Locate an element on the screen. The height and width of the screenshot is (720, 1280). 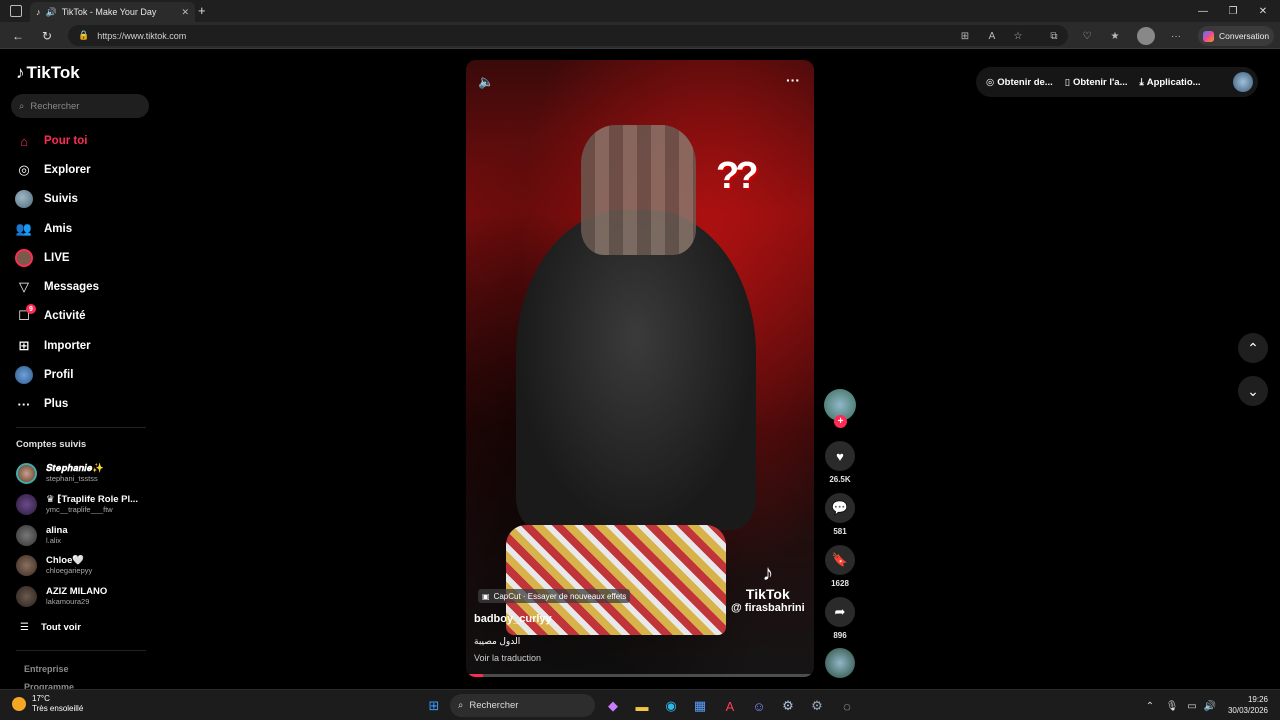
next-video-button: ⌄ is located at coordinates (1253, 391).